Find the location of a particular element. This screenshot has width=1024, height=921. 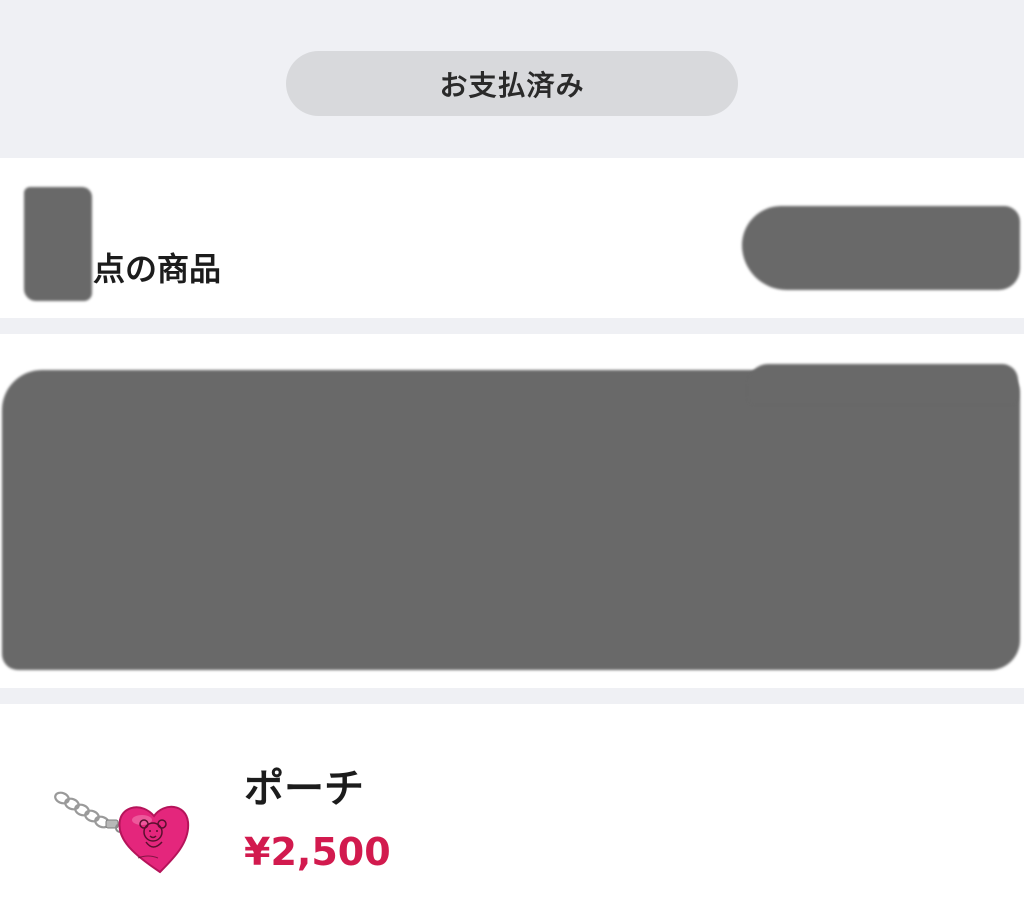

items-count-label: 点の商品 is located at coordinates (157, 269).